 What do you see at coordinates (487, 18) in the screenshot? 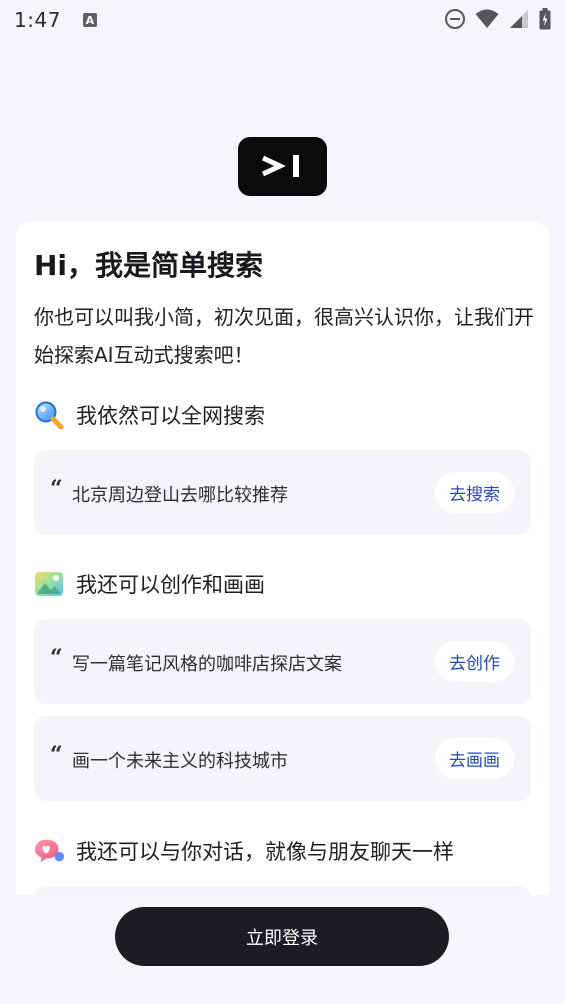
I see `wifi-icon` at bounding box center [487, 18].